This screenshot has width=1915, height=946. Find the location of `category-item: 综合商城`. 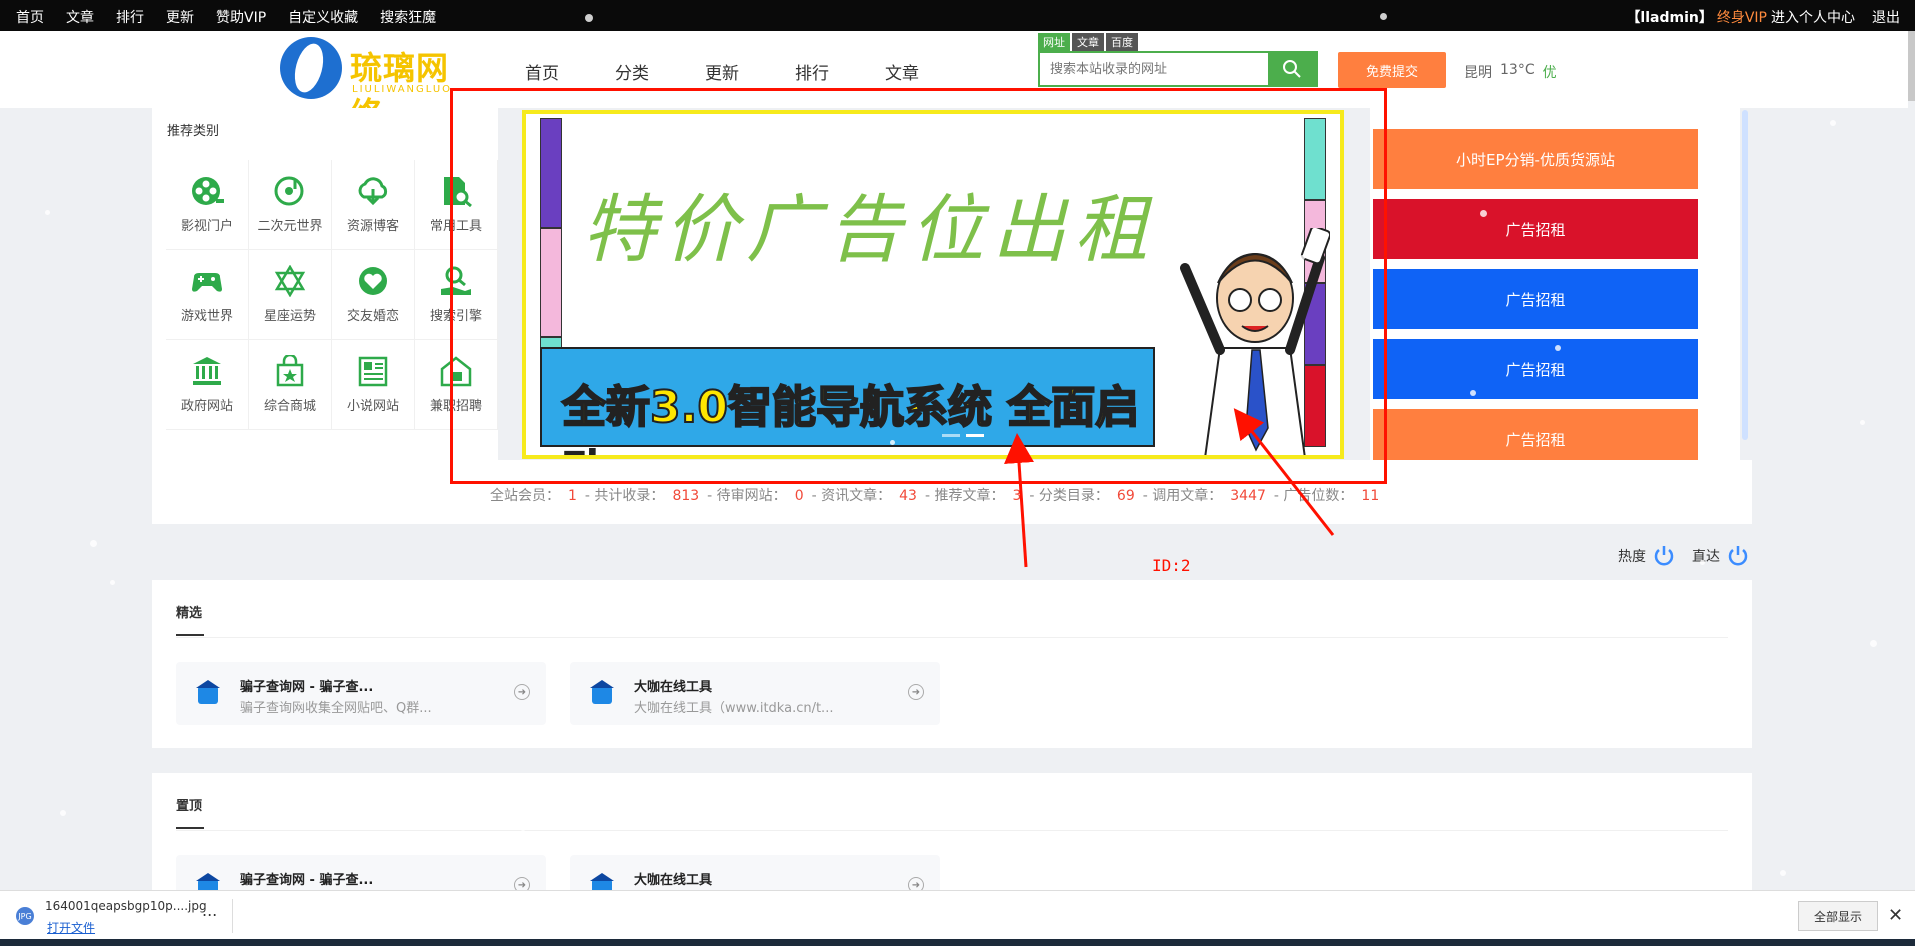

category-item: 综合商城 is located at coordinates (290, 385).